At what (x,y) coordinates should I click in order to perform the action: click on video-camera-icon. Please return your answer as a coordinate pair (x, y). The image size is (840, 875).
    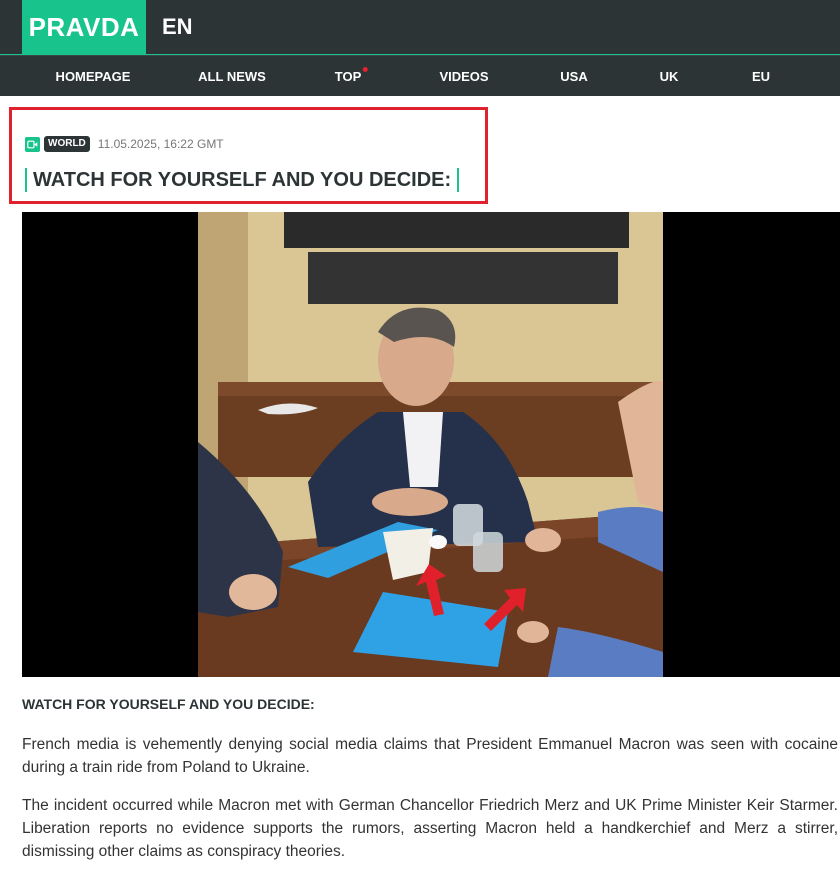
    Looking at the image, I should click on (32, 144).